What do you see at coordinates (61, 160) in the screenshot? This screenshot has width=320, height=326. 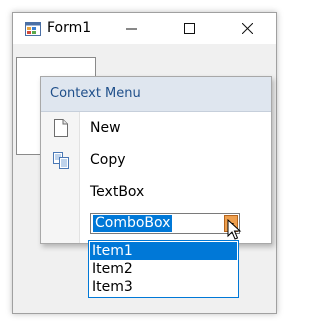 I see `copy-icon` at bounding box center [61, 160].